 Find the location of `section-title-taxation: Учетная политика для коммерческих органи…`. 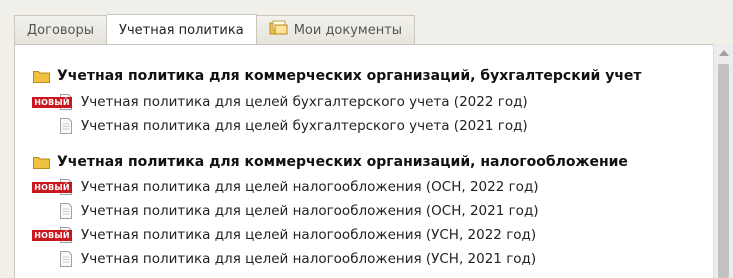

section-title-taxation: Учетная политика для коммерческих органи… is located at coordinates (330, 162).